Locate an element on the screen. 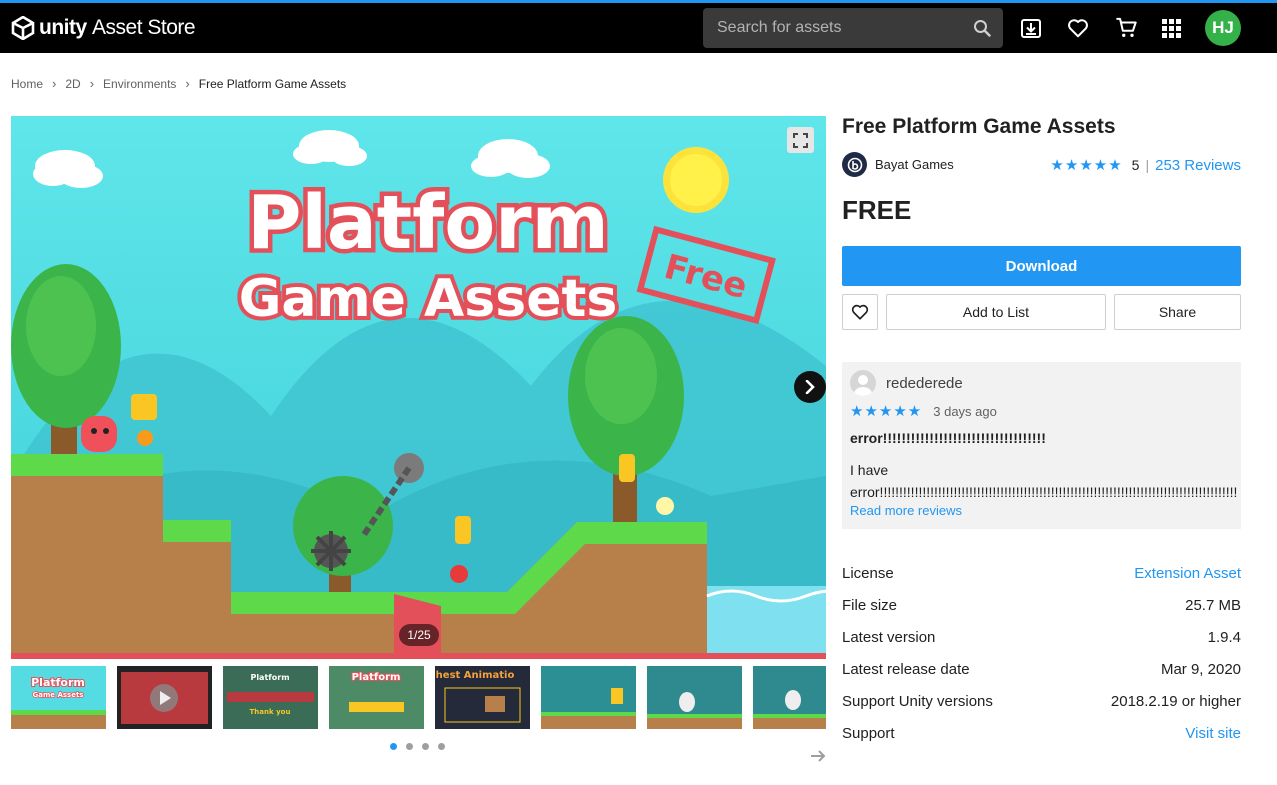  favorite-button is located at coordinates (860, 312).